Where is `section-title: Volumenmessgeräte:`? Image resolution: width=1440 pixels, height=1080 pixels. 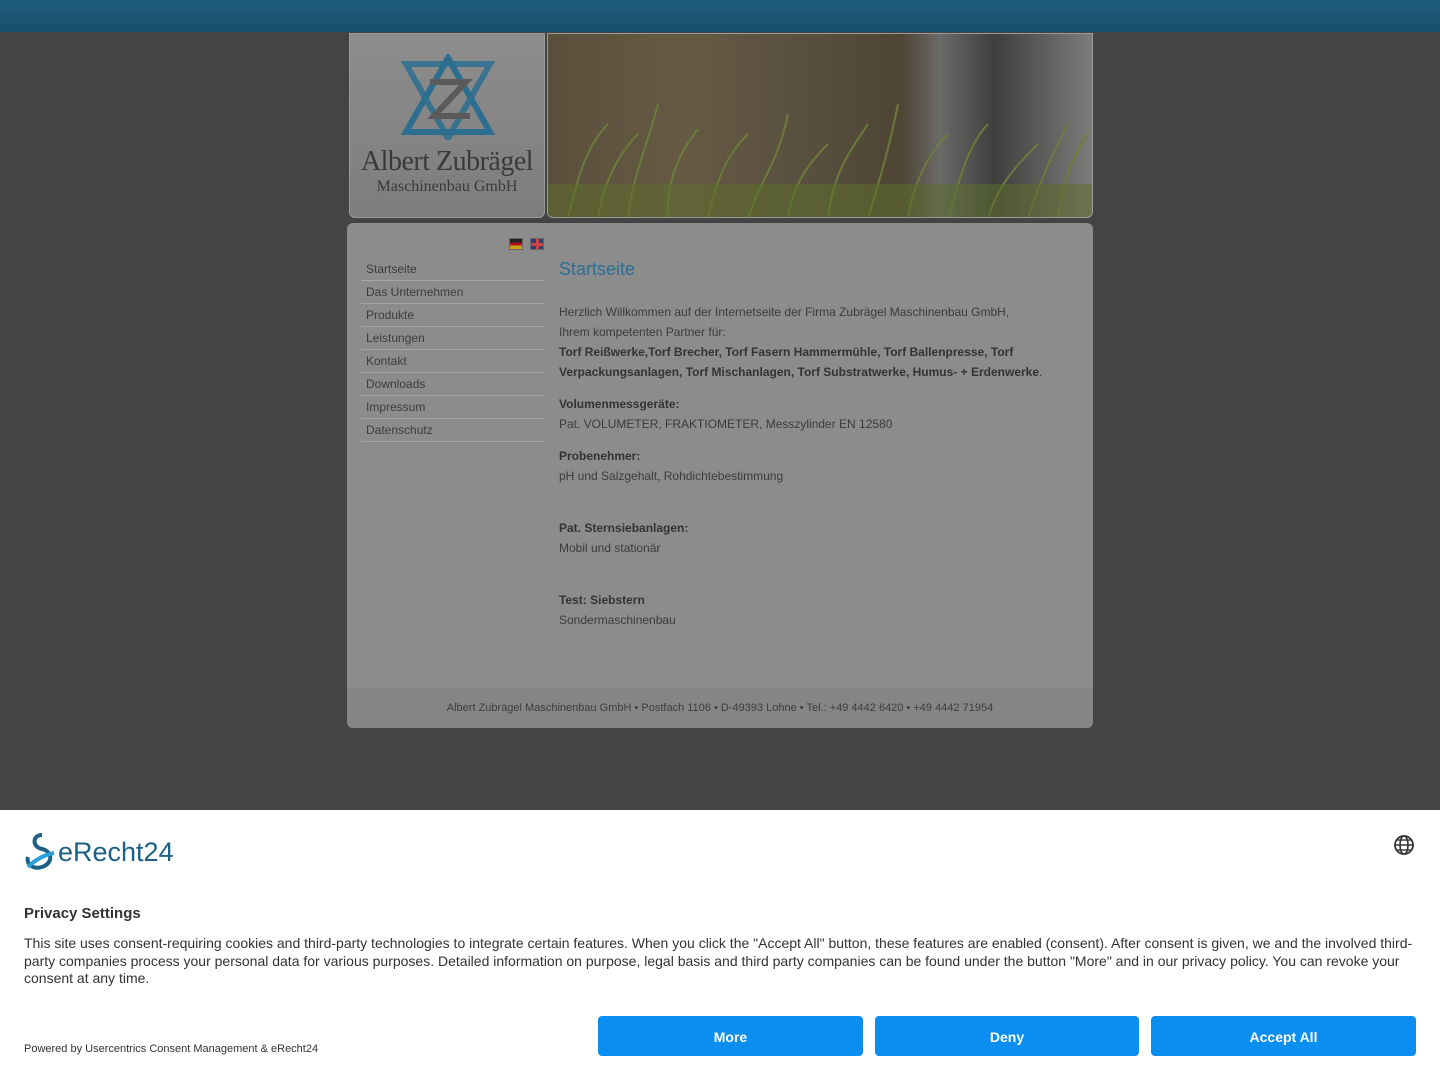 section-title: Volumenmessgeräte: is located at coordinates (619, 404).